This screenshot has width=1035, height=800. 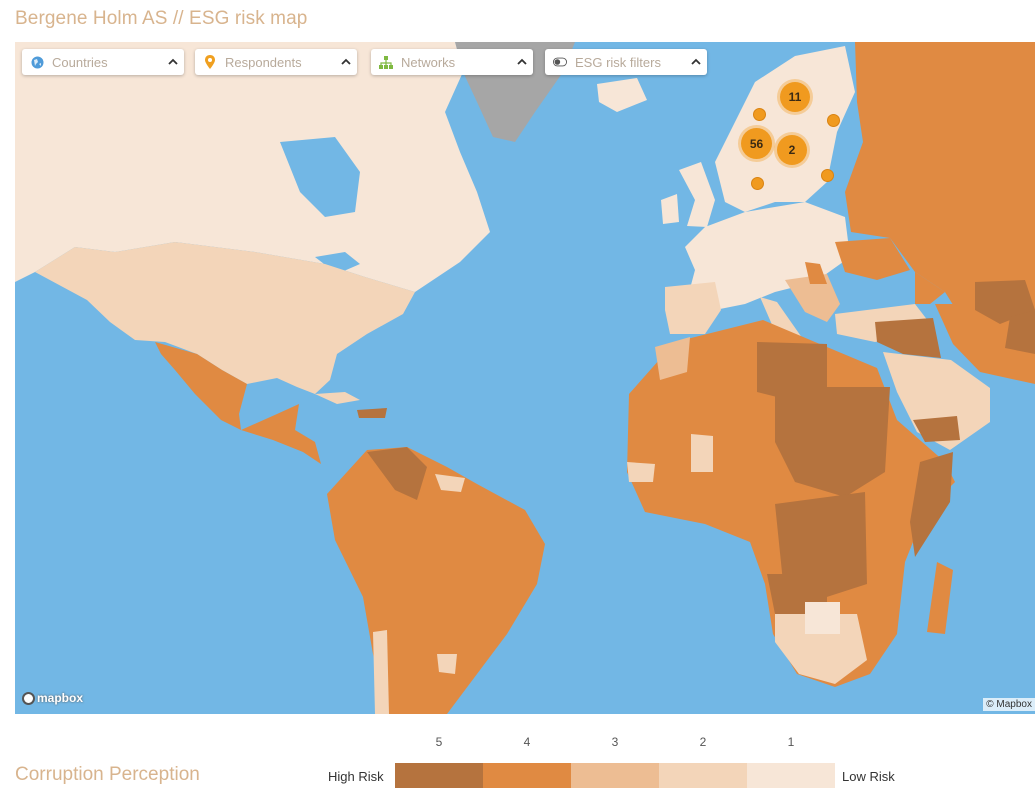 What do you see at coordinates (381, 672) in the screenshot?
I see `chile` at bounding box center [381, 672].